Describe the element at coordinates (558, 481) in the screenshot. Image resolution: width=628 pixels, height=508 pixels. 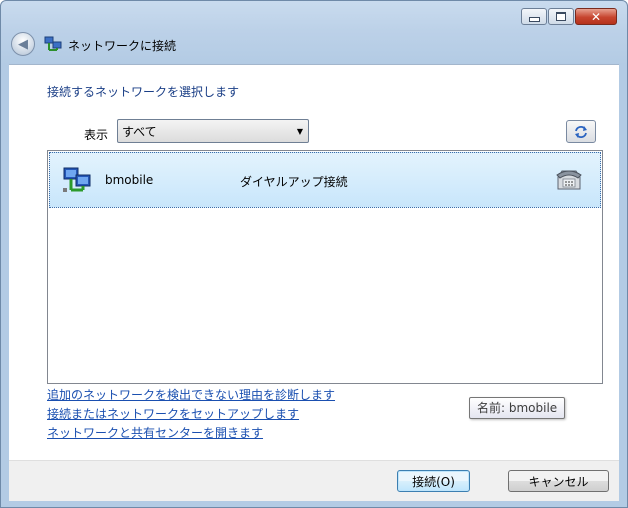
I see `cancel-button: キャンセル` at that location.